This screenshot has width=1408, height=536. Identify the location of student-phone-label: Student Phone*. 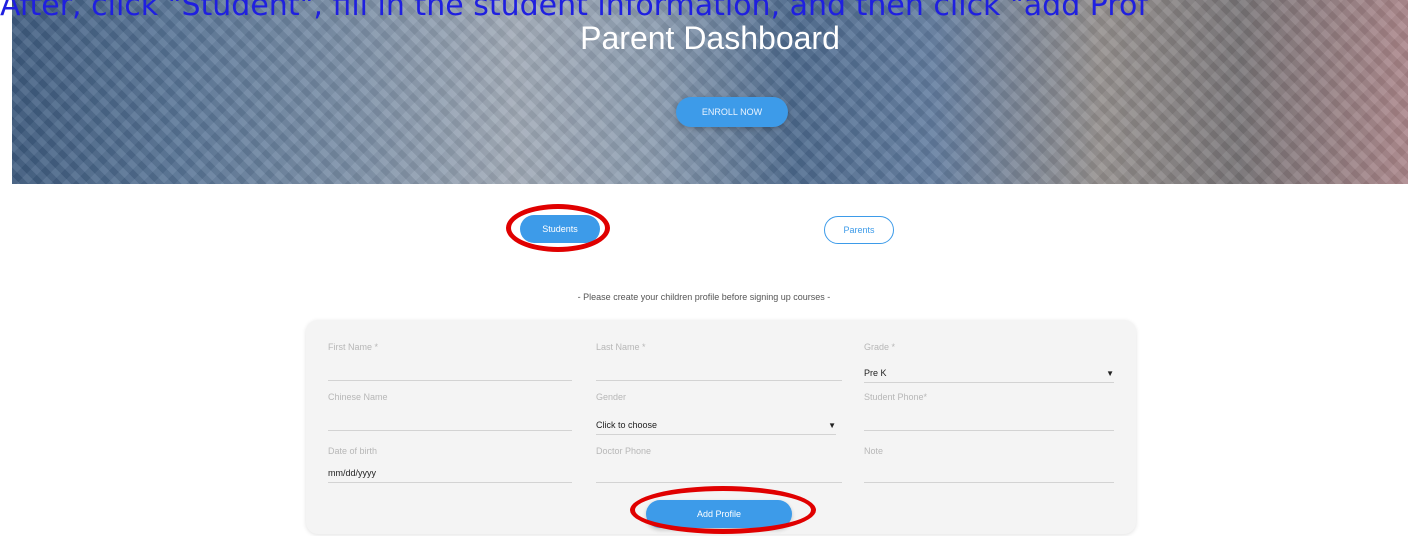
(896, 397).